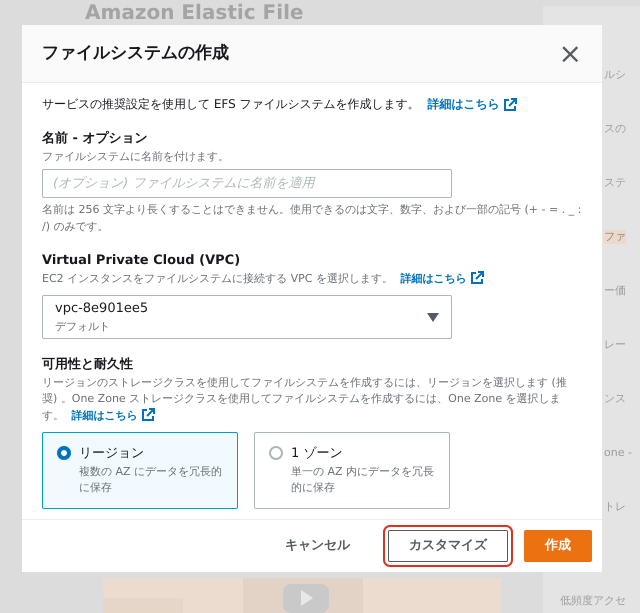 The image size is (640, 613). What do you see at coordinates (135, 53) in the screenshot?
I see `dialog-title: ファイルシステムの作成` at bounding box center [135, 53].